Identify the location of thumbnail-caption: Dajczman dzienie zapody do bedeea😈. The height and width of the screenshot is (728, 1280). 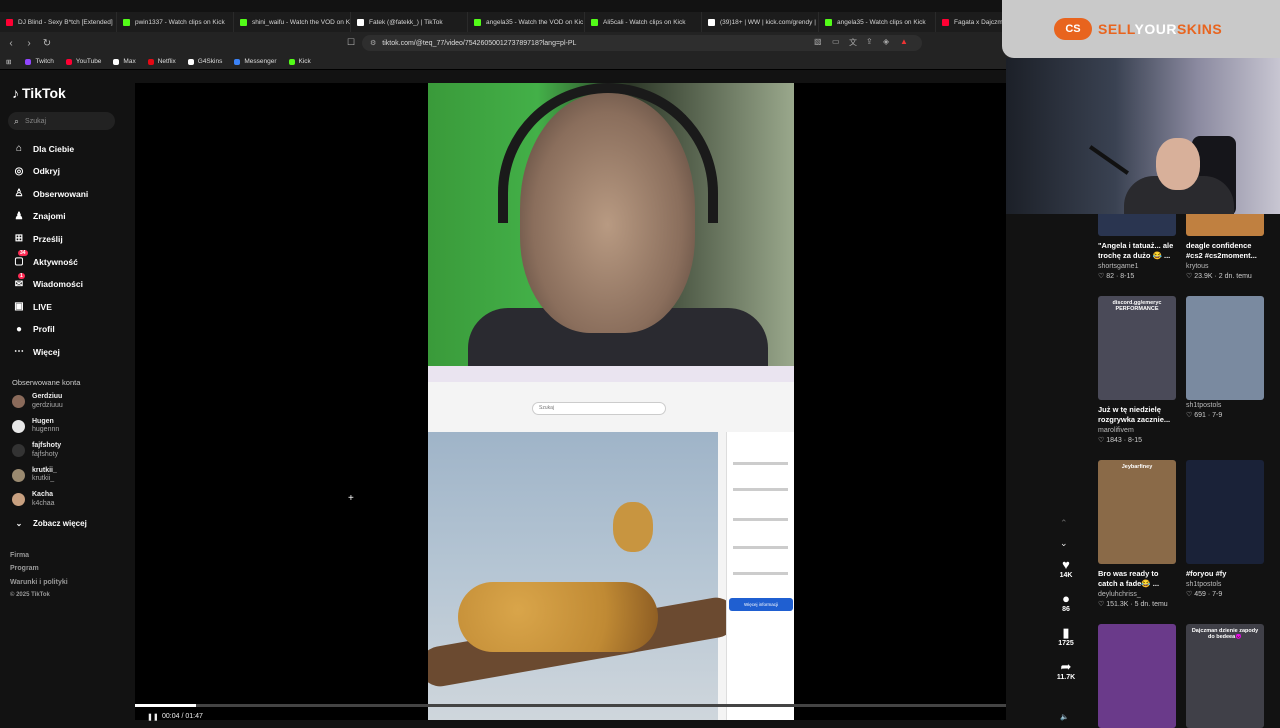
(1225, 634).